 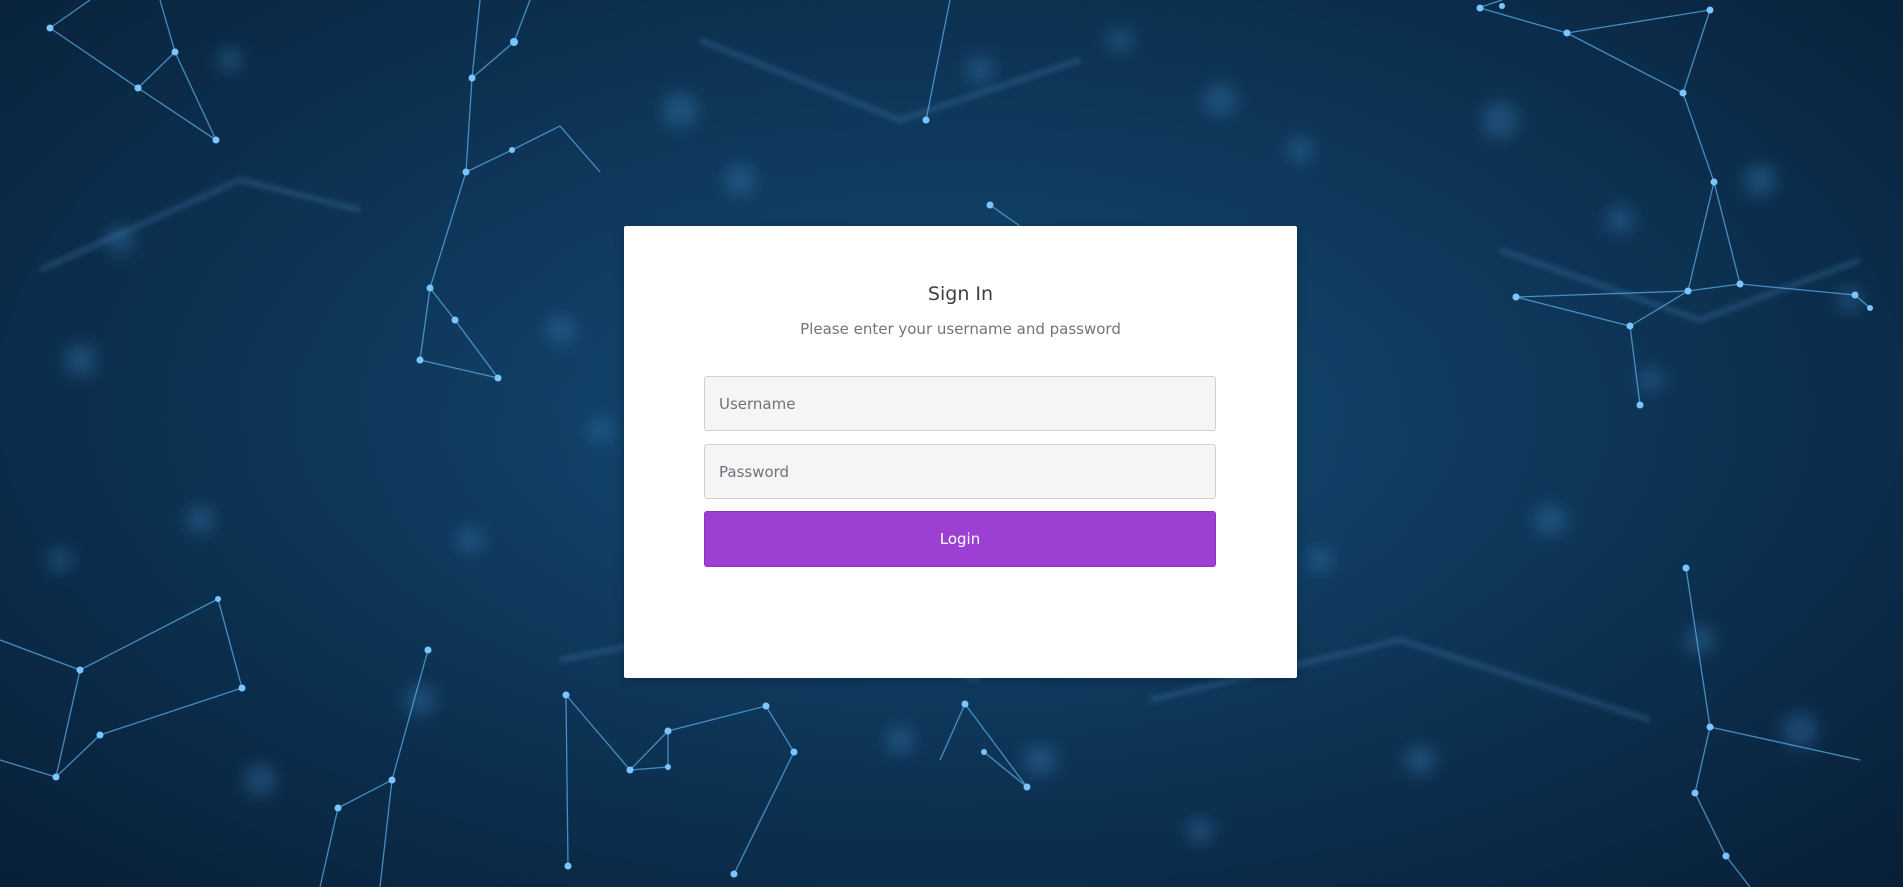 I want to click on password-input, so click(x=960, y=471).